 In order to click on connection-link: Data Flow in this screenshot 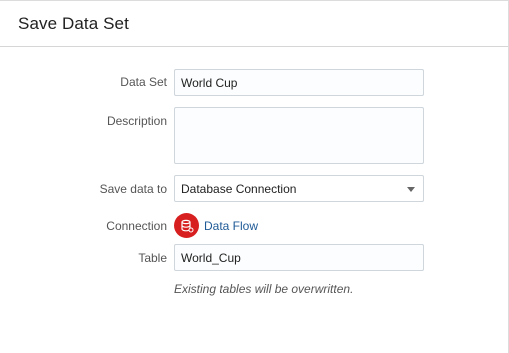, I will do `click(231, 226)`.